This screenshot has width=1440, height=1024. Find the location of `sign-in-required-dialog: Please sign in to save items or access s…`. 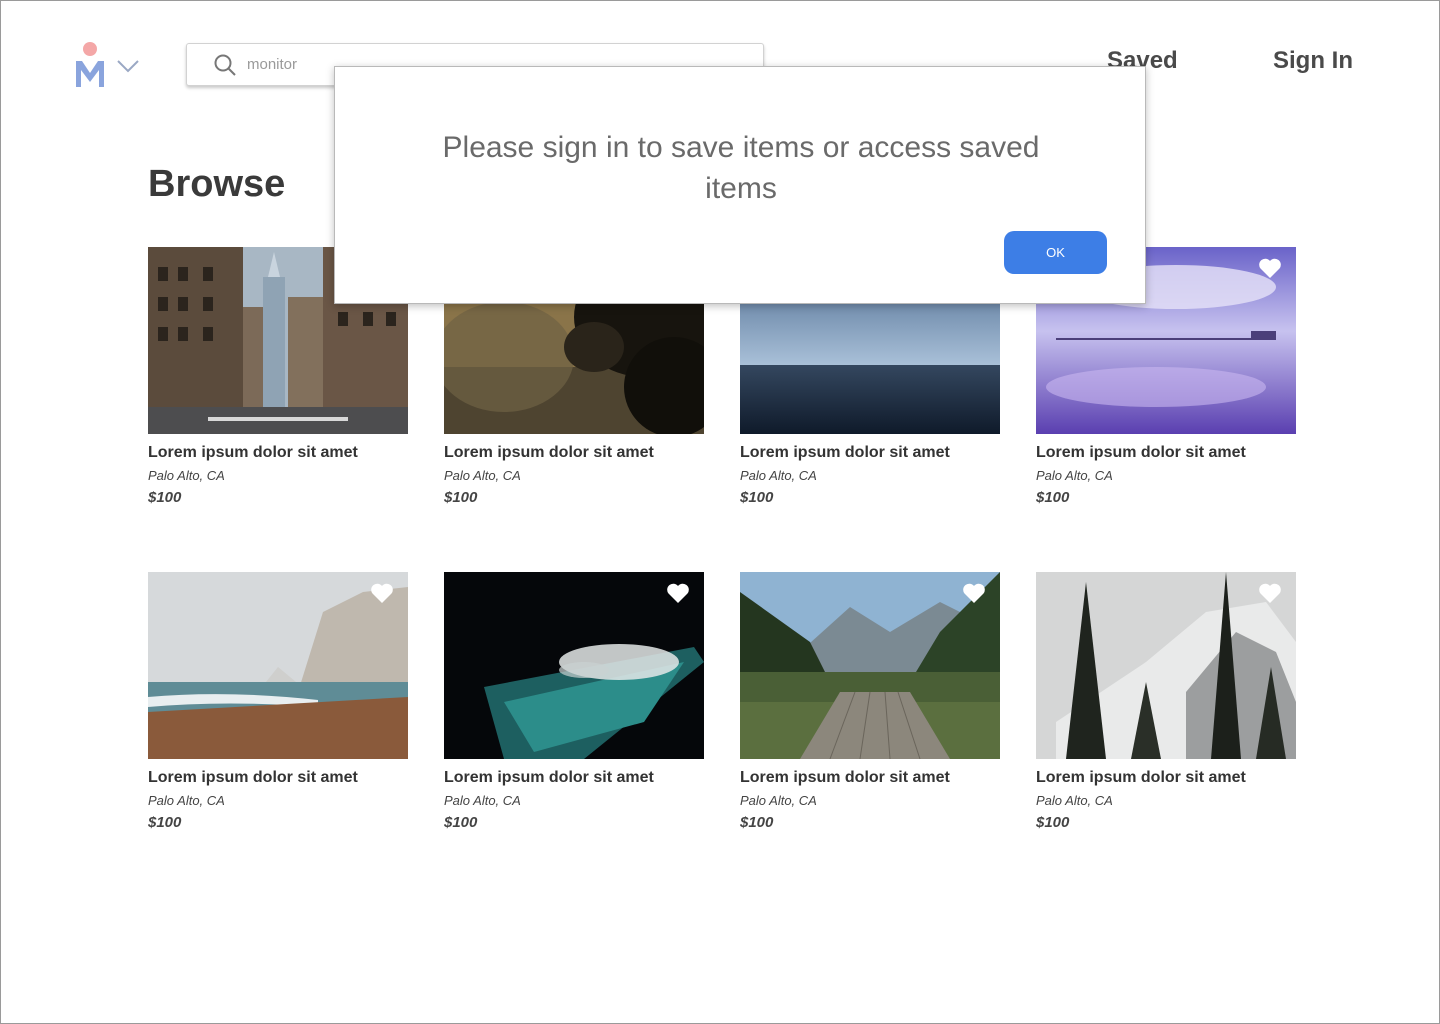

sign-in-required-dialog: Please sign in to save items or access s… is located at coordinates (740, 185).